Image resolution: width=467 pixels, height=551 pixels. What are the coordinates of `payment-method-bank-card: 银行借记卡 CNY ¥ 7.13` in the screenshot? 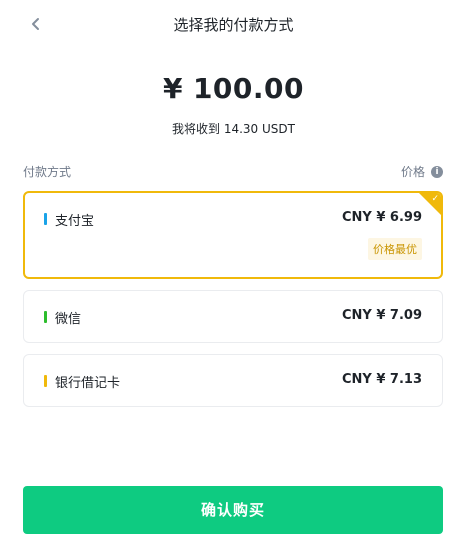 It's located at (233, 380).